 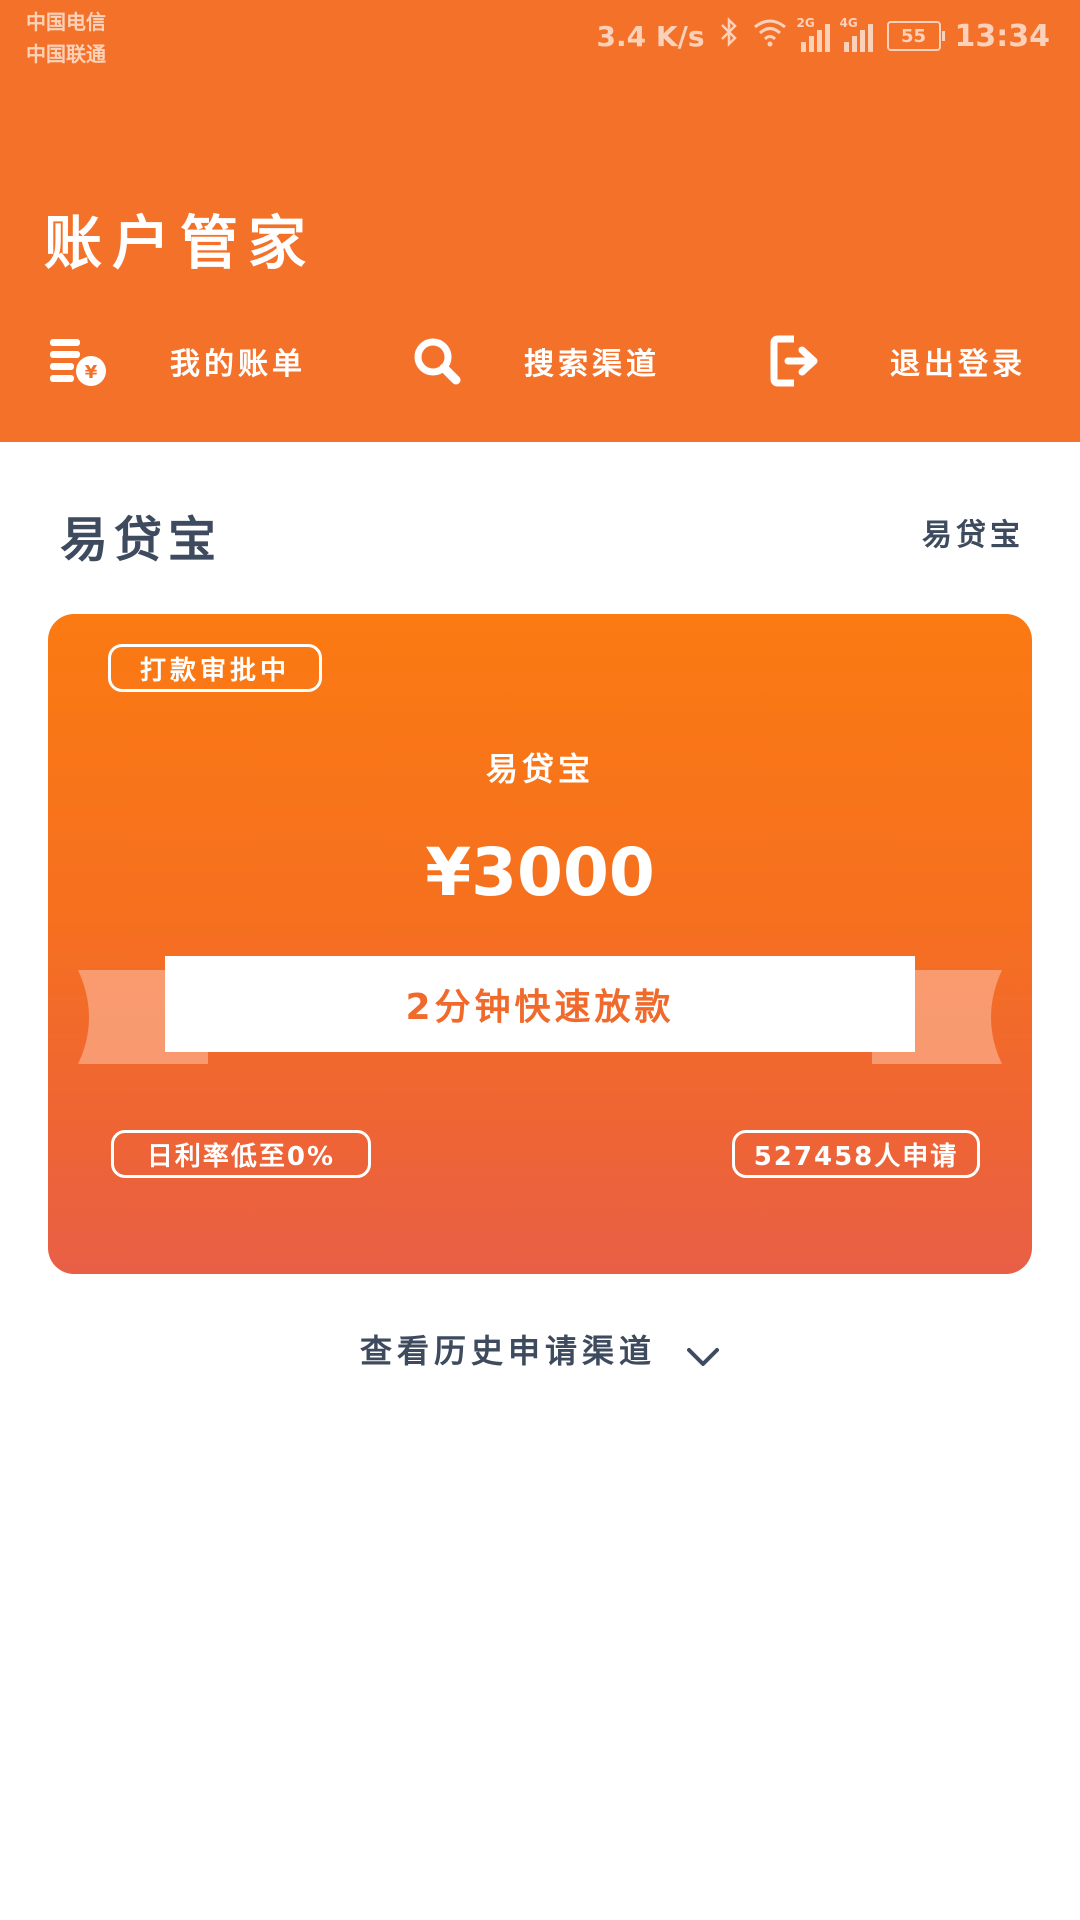 I want to click on chevron-down-icon, so click(x=703, y=1352).